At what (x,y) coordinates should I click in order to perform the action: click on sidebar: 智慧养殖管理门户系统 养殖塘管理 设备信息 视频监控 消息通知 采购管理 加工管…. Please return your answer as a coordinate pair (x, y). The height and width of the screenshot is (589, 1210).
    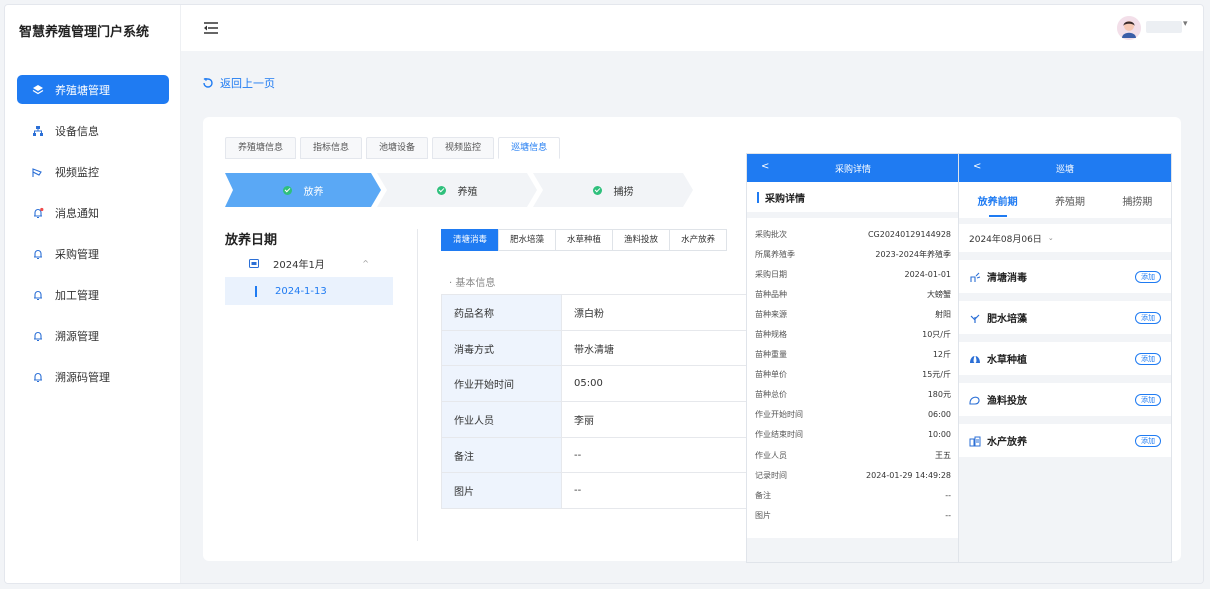
    Looking at the image, I should click on (93, 294).